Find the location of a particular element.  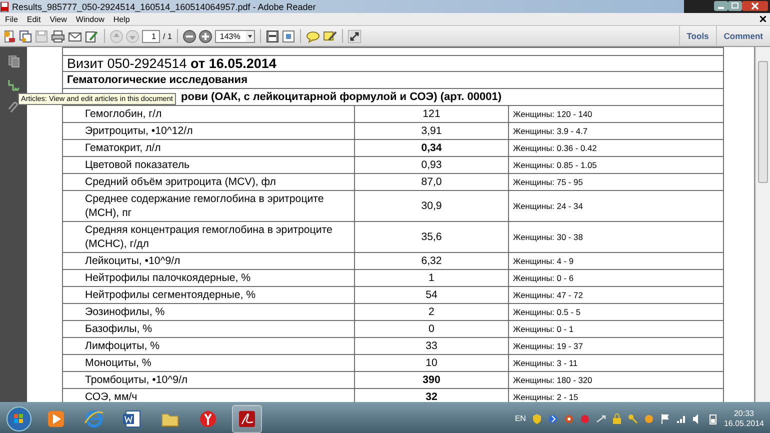

table-cell: Женщины: 19 - 37 is located at coordinates (616, 346).